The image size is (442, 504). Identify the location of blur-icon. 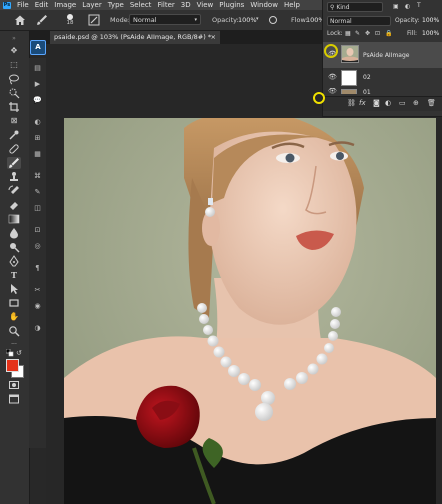
(14, 233).